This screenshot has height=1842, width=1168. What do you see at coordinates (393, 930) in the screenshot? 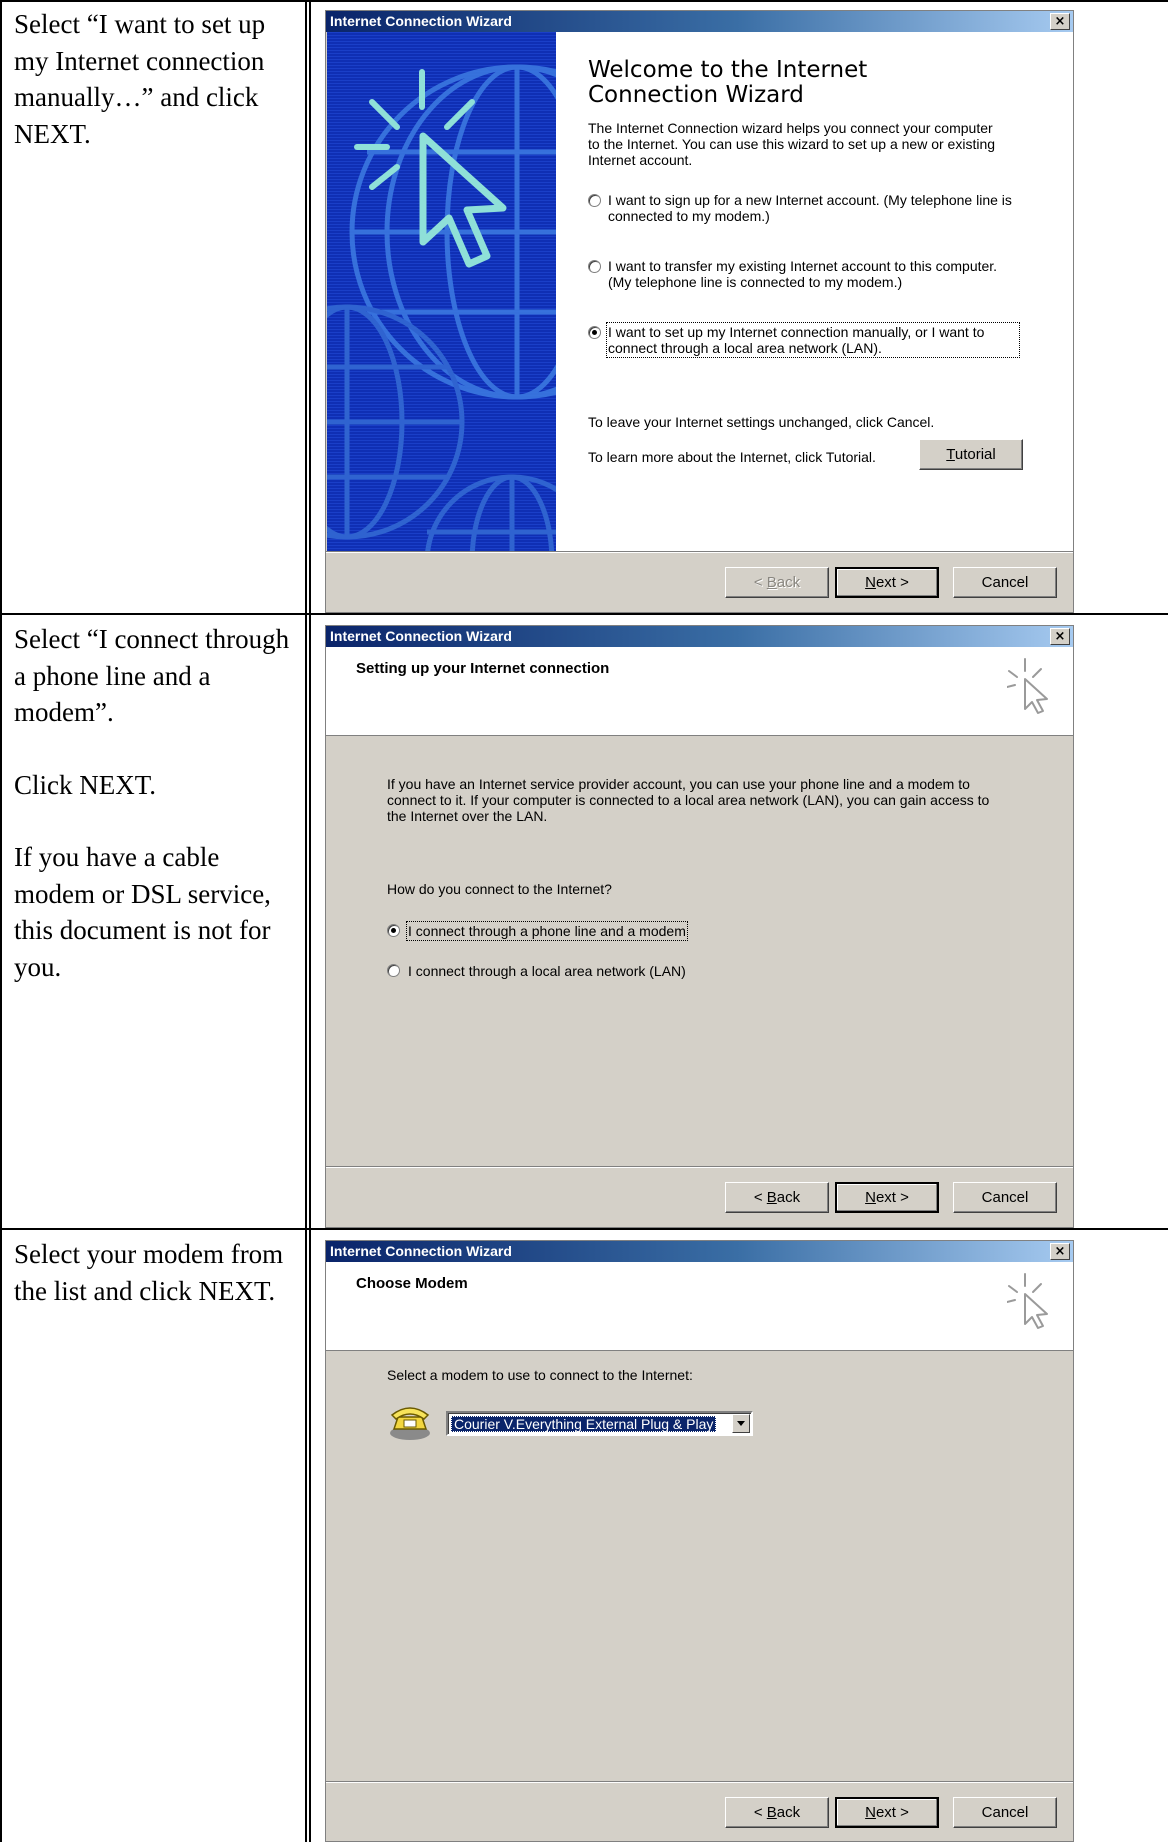
I see `radio-phone-modem` at bounding box center [393, 930].